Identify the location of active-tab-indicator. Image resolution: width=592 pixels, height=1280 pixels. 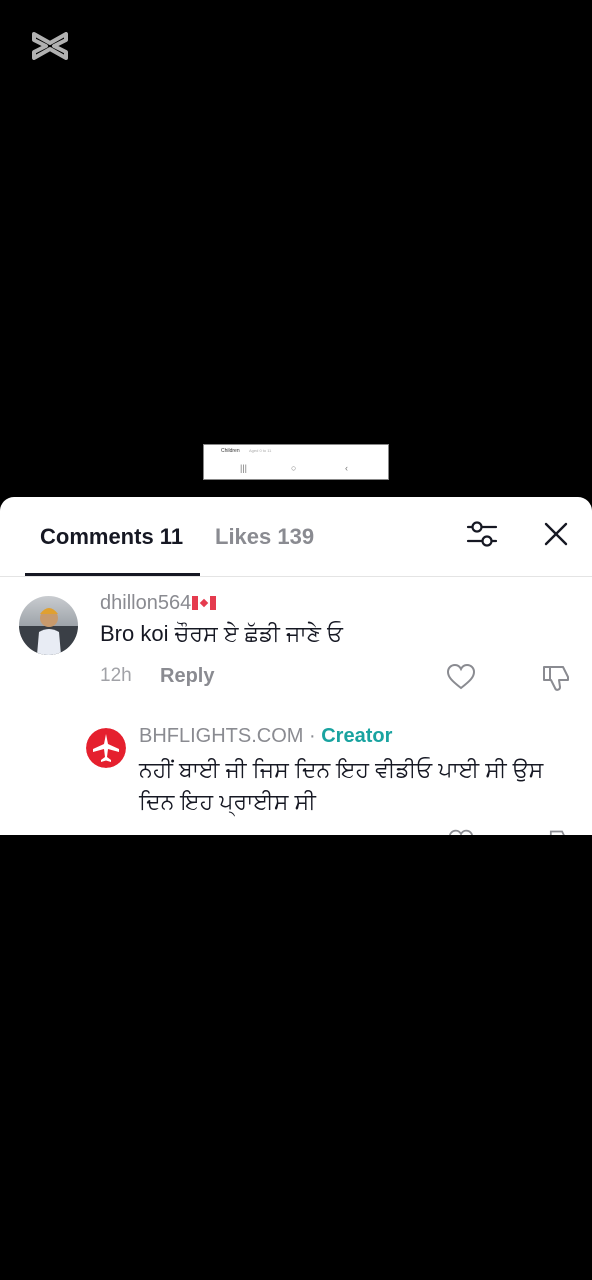
(112, 574).